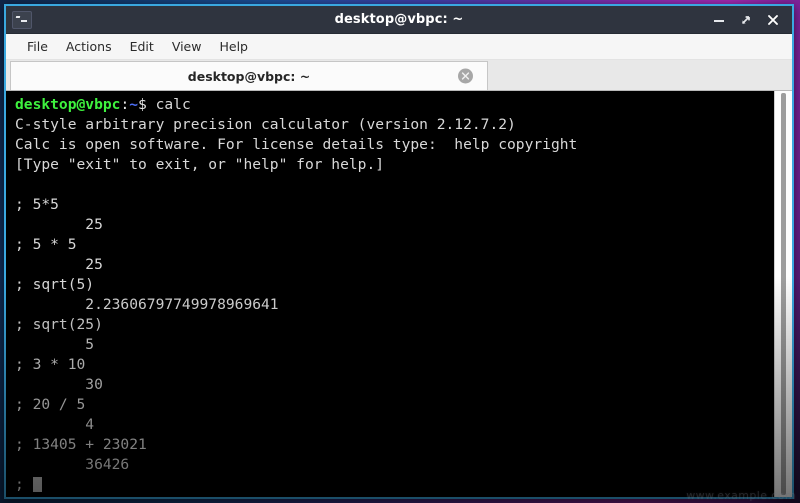 Image resolution: width=800 pixels, height=503 pixels. What do you see at coordinates (147, 304) in the screenshot?
I see `terminal-line: 2.23606797749978969641` at bounding box center [147, 304].